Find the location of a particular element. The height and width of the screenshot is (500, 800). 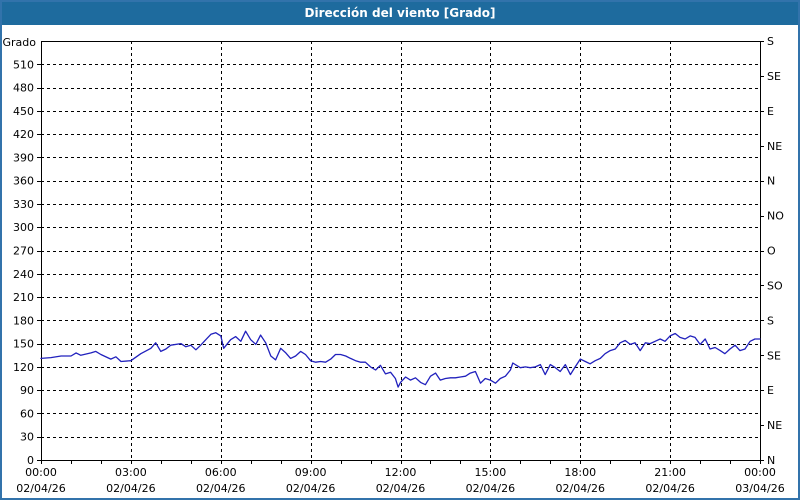

chart-title-bar: Dirección del viento [Grado] is located at coordinates (400, 13).